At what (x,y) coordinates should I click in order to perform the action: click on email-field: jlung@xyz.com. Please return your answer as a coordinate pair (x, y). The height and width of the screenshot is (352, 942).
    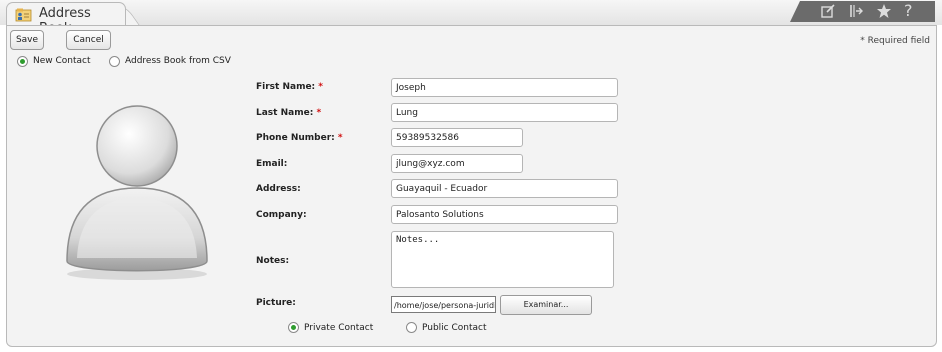
    Looking at the image, I should click on (457, 163).